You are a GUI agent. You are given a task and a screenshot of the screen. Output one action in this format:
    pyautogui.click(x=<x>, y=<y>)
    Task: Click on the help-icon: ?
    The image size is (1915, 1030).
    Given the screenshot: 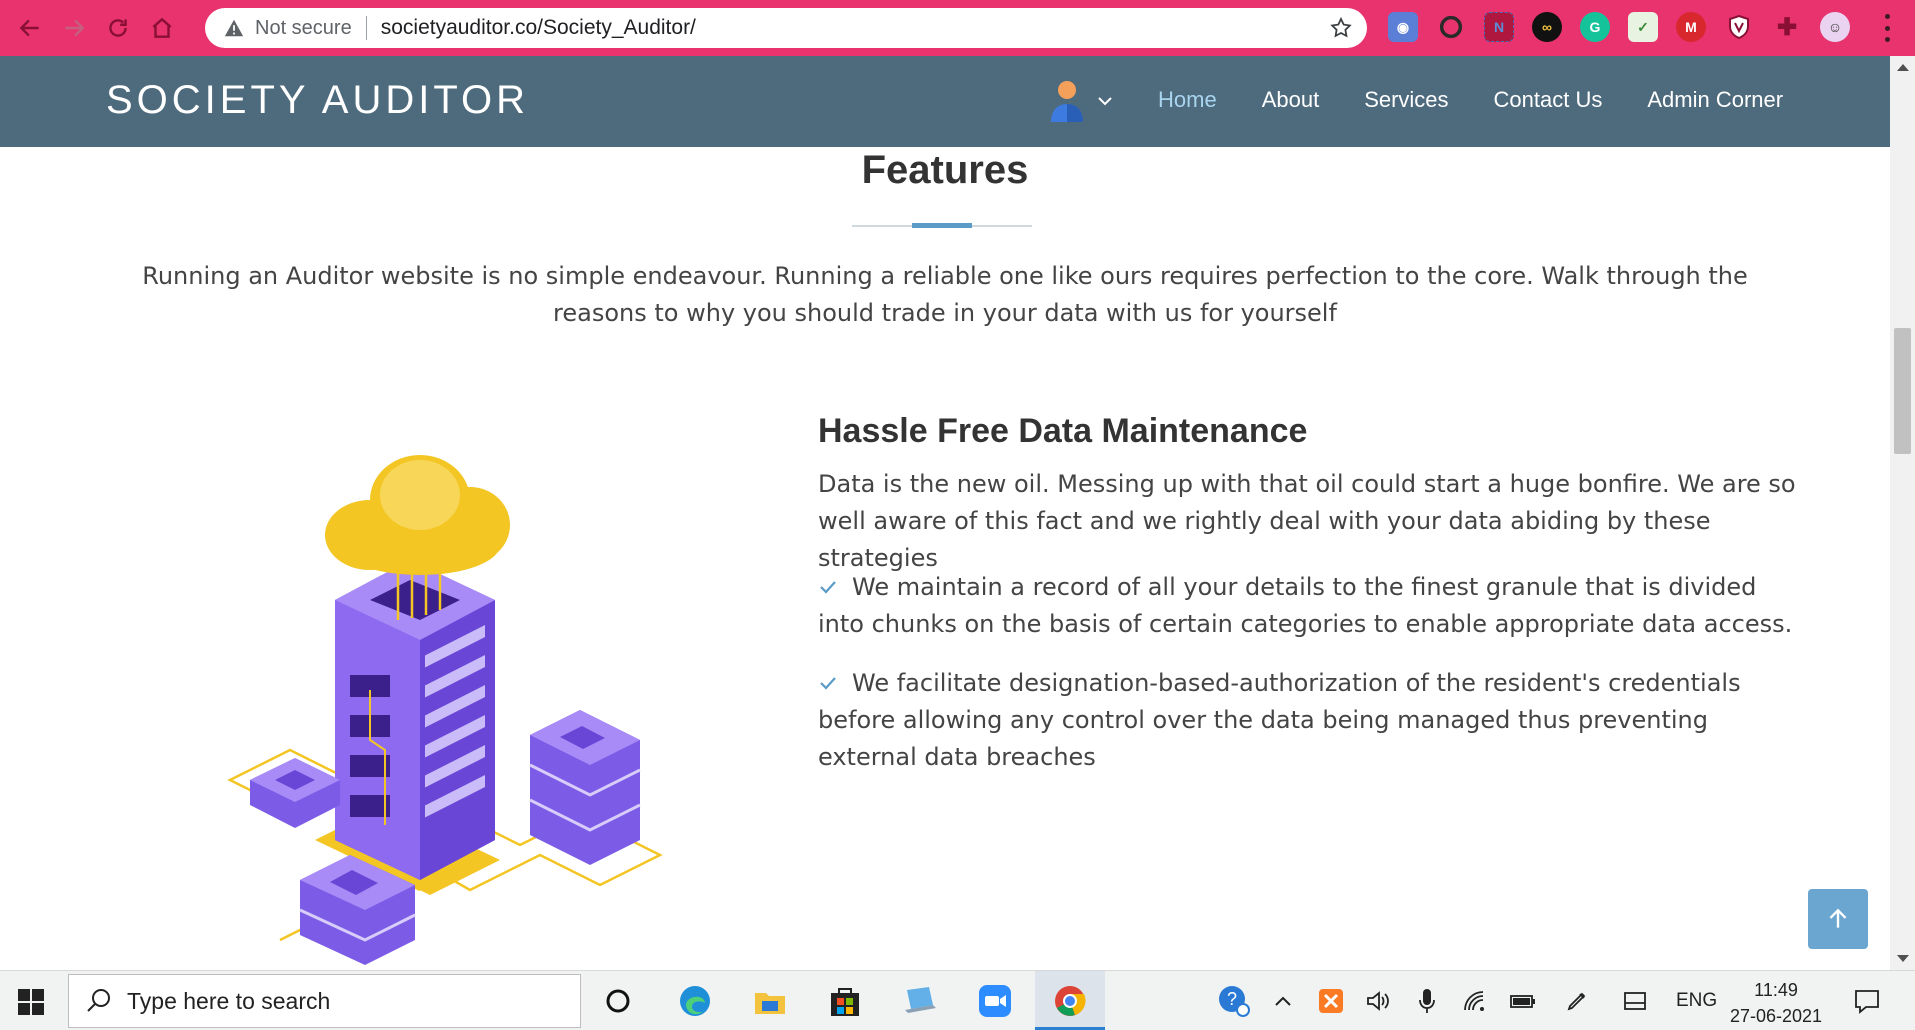 What is the action you would take?
    pyautogui.click(x=1234, y=1001)
    